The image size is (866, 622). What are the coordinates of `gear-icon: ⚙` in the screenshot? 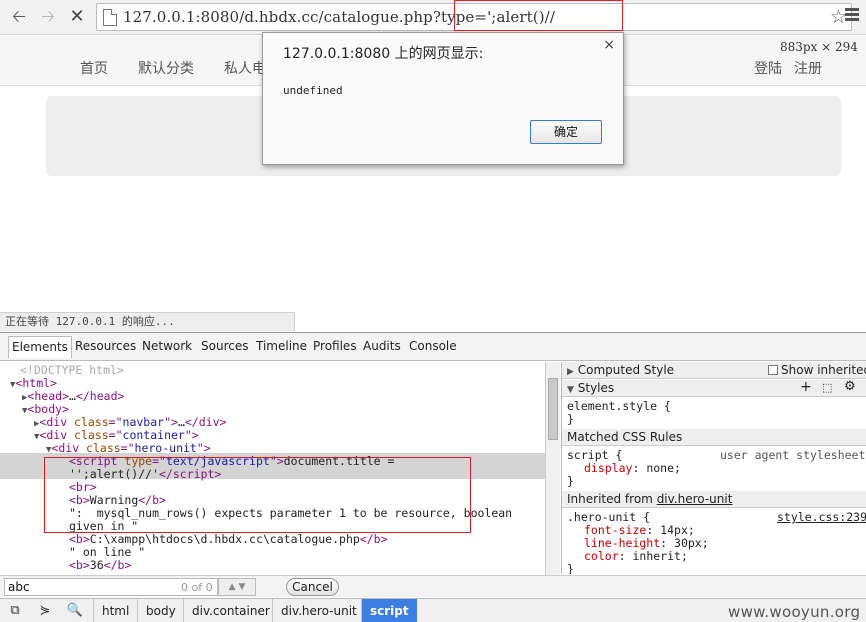 It's located at (850, 387).